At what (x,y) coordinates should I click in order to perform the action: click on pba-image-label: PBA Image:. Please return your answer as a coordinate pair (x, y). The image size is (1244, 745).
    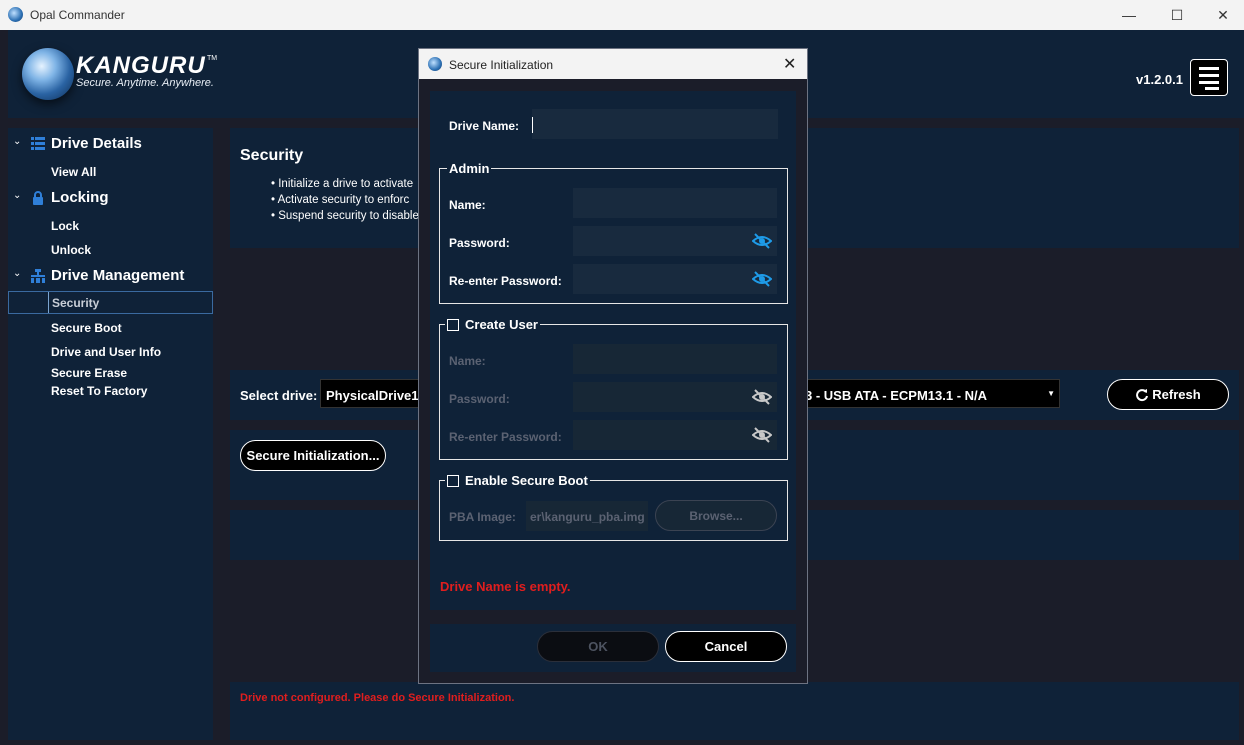
    Looking at the image, I should click on (482, 517).